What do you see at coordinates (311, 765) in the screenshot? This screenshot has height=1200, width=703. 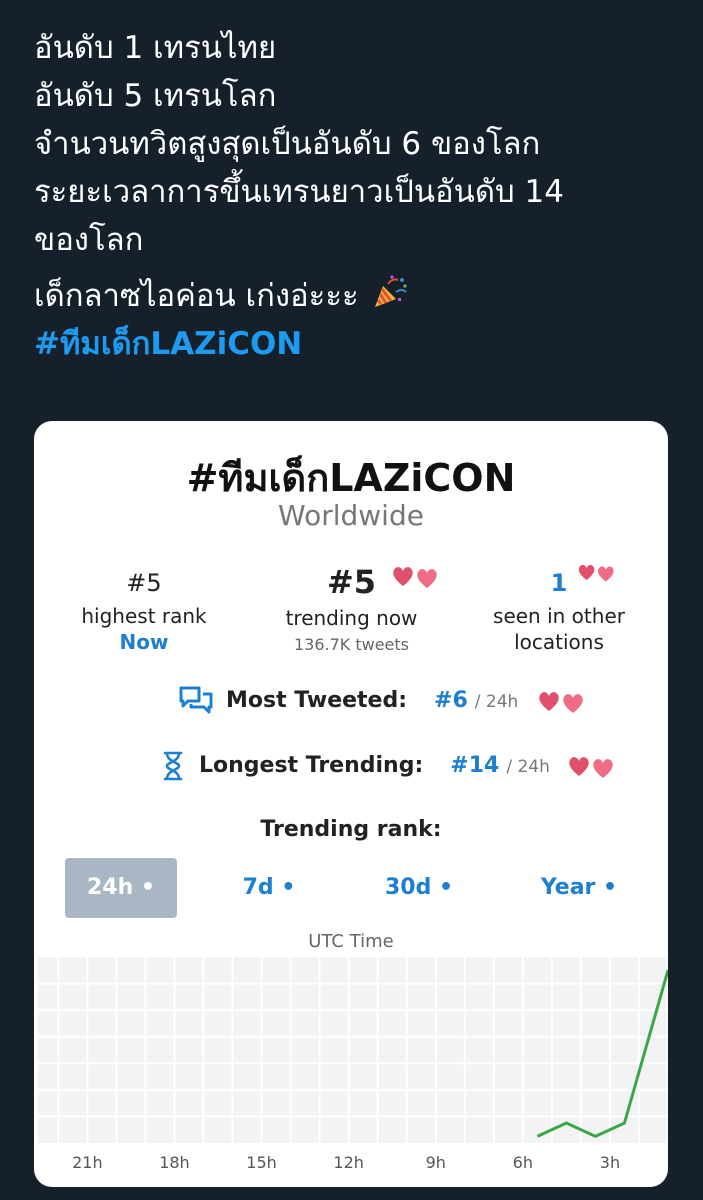 I see `longest-trending-label: Longest Trending:` at bounding box center [311, 765].